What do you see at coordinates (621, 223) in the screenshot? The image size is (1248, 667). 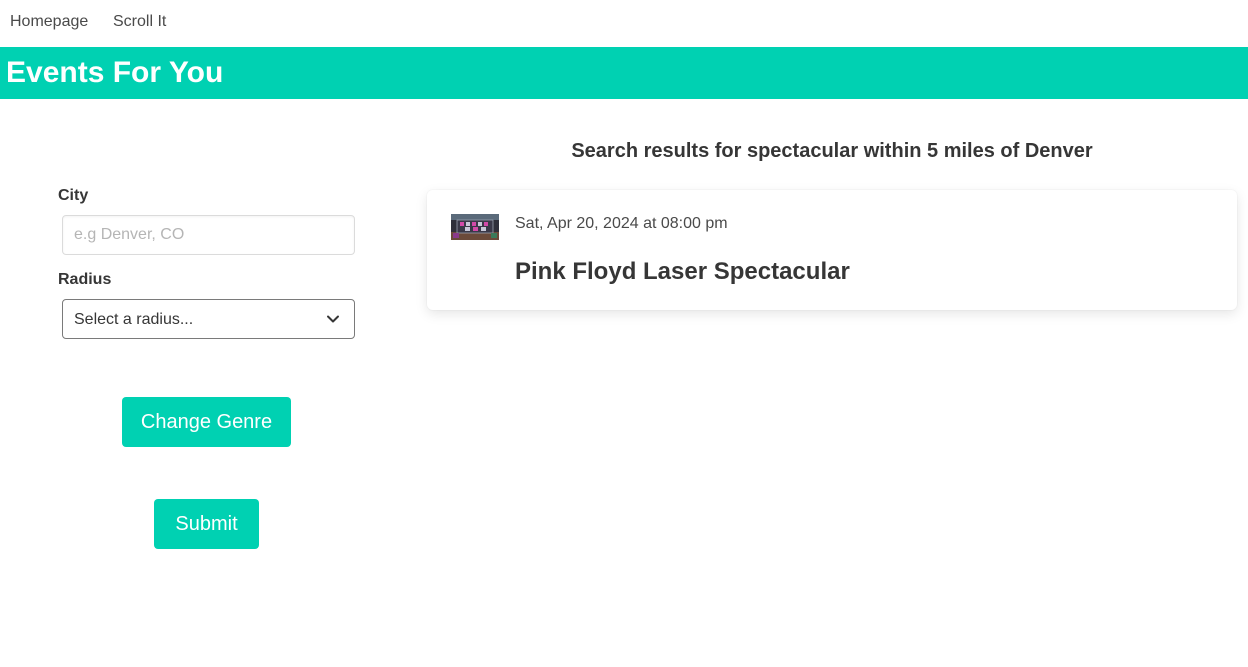 I see `event-date: Sat, Apr 20, 2024 at 08:00 pm` at bounding box center [621, 223].